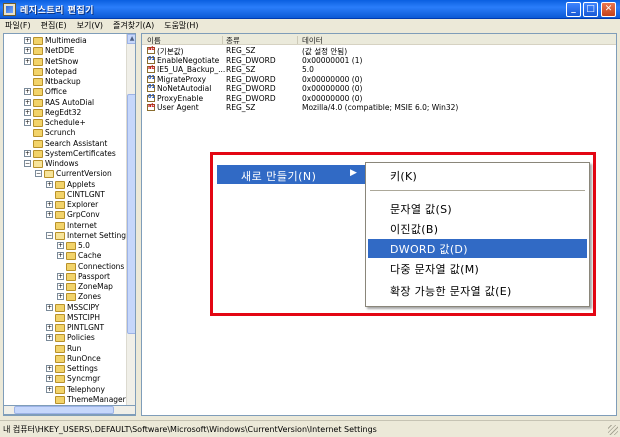 This screenshot has height=437, width=620. What do you see at coordinates (279, 176) in the screenshot?
I see `context-menu-new-label: 새로 만들기(N)` at bounding box center [279, 176].